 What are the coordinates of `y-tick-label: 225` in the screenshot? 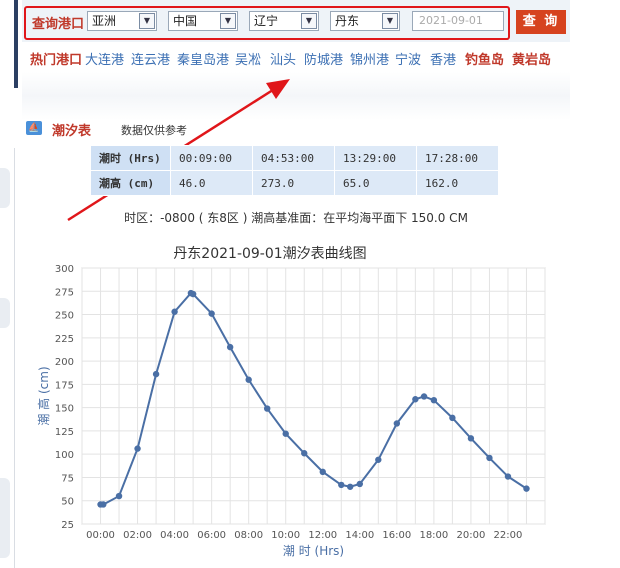 It's located at (64, 339).